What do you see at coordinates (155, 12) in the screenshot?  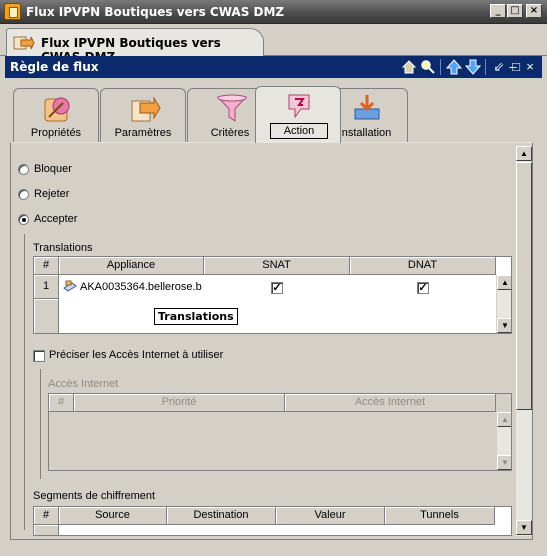 I see `window-title: Flux IPVPN Boutiques vers CWAS DMZ` at bounding box center [155, 12].